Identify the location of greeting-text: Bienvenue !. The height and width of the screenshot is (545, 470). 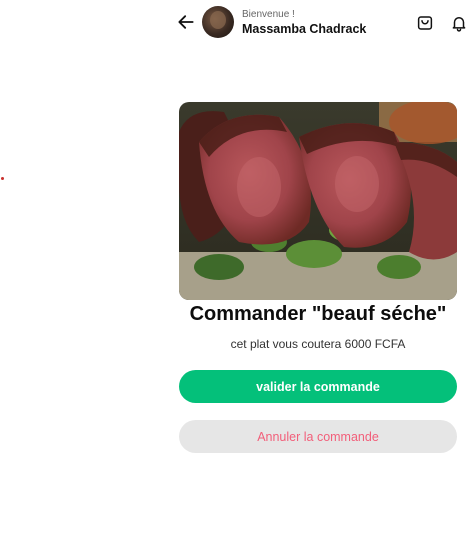
(268, 14).